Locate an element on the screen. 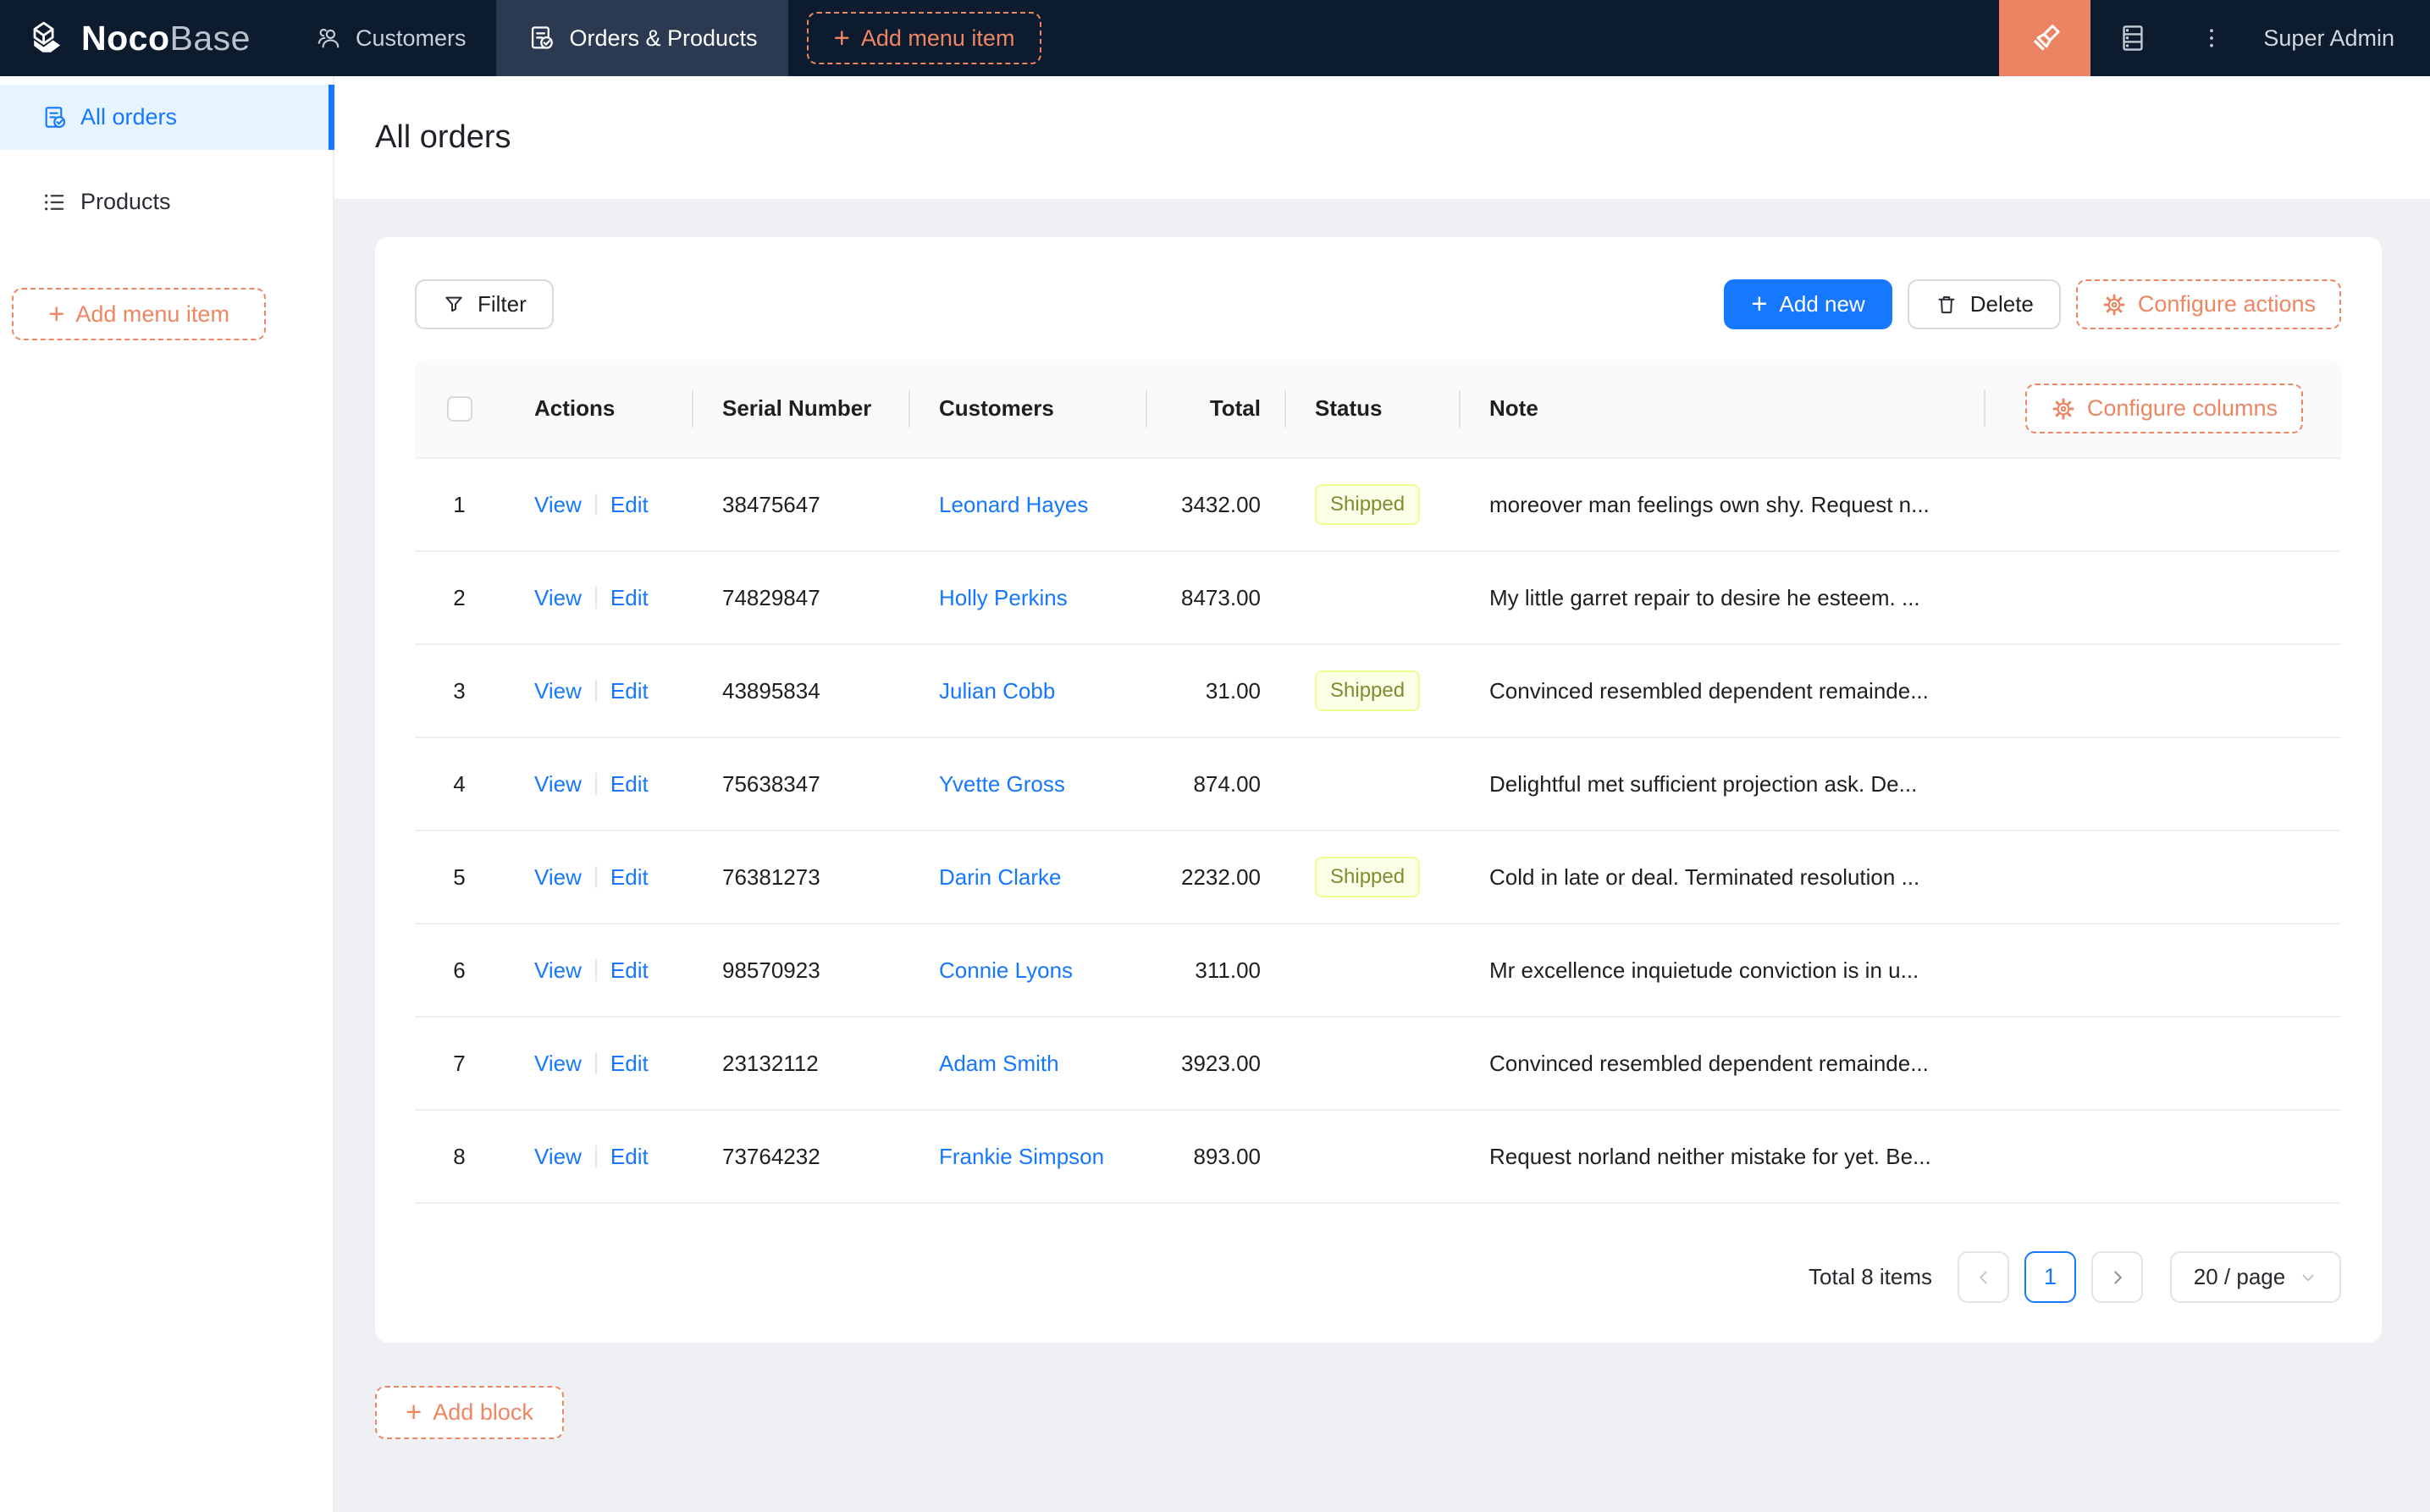  select-all-checkbox is located at coordinates (459, 408).